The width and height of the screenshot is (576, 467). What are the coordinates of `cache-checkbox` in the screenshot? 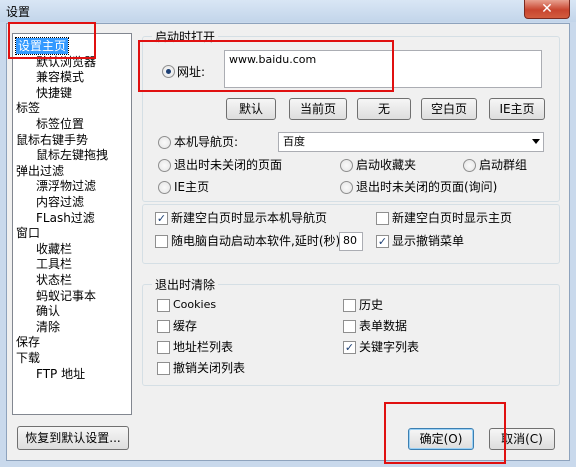 It's located at (163, 326).